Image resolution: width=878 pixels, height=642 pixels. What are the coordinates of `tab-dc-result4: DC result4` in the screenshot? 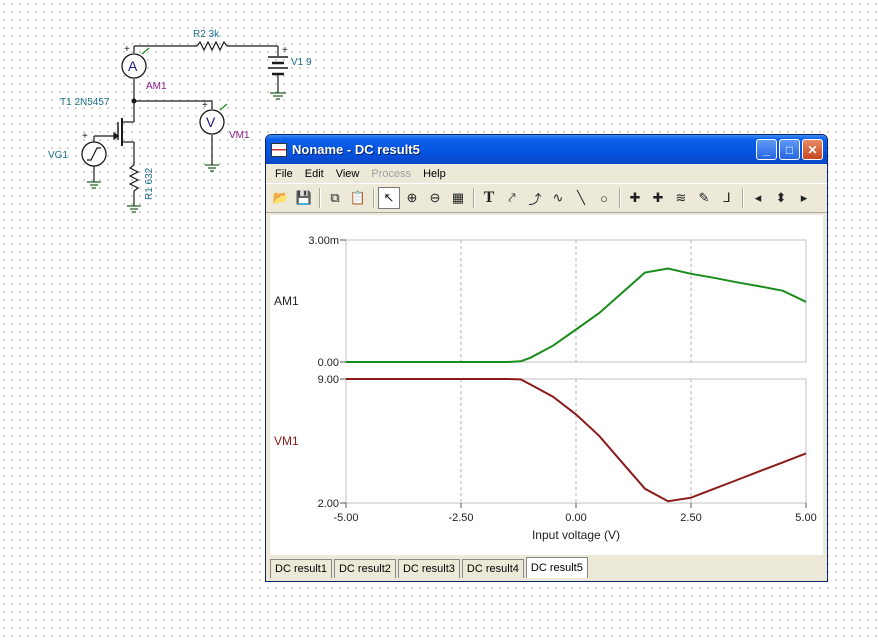 It's located at (492, 568).